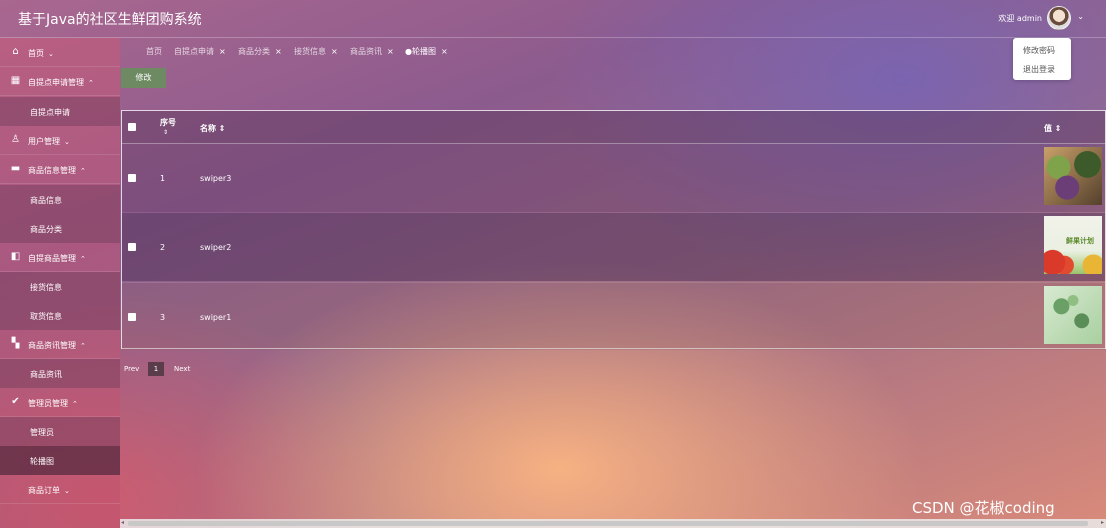 The image size is (1106, 528). Describe the element at coordinates (553, 19) in the screenshot. I see `top-header: 基于Java的社区生鲜团购系统 欢迎 admin ⌄` at that location.